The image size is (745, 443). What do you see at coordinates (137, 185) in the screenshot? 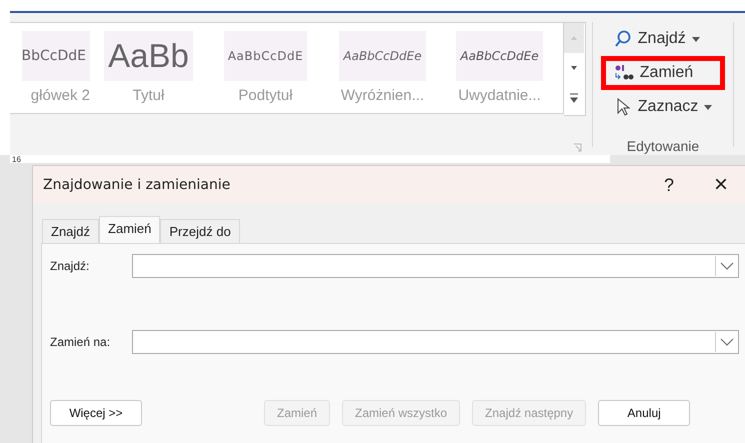
I see `dialog-title: Znajdowanie i zamienianie` at bounding box center [137, 185].